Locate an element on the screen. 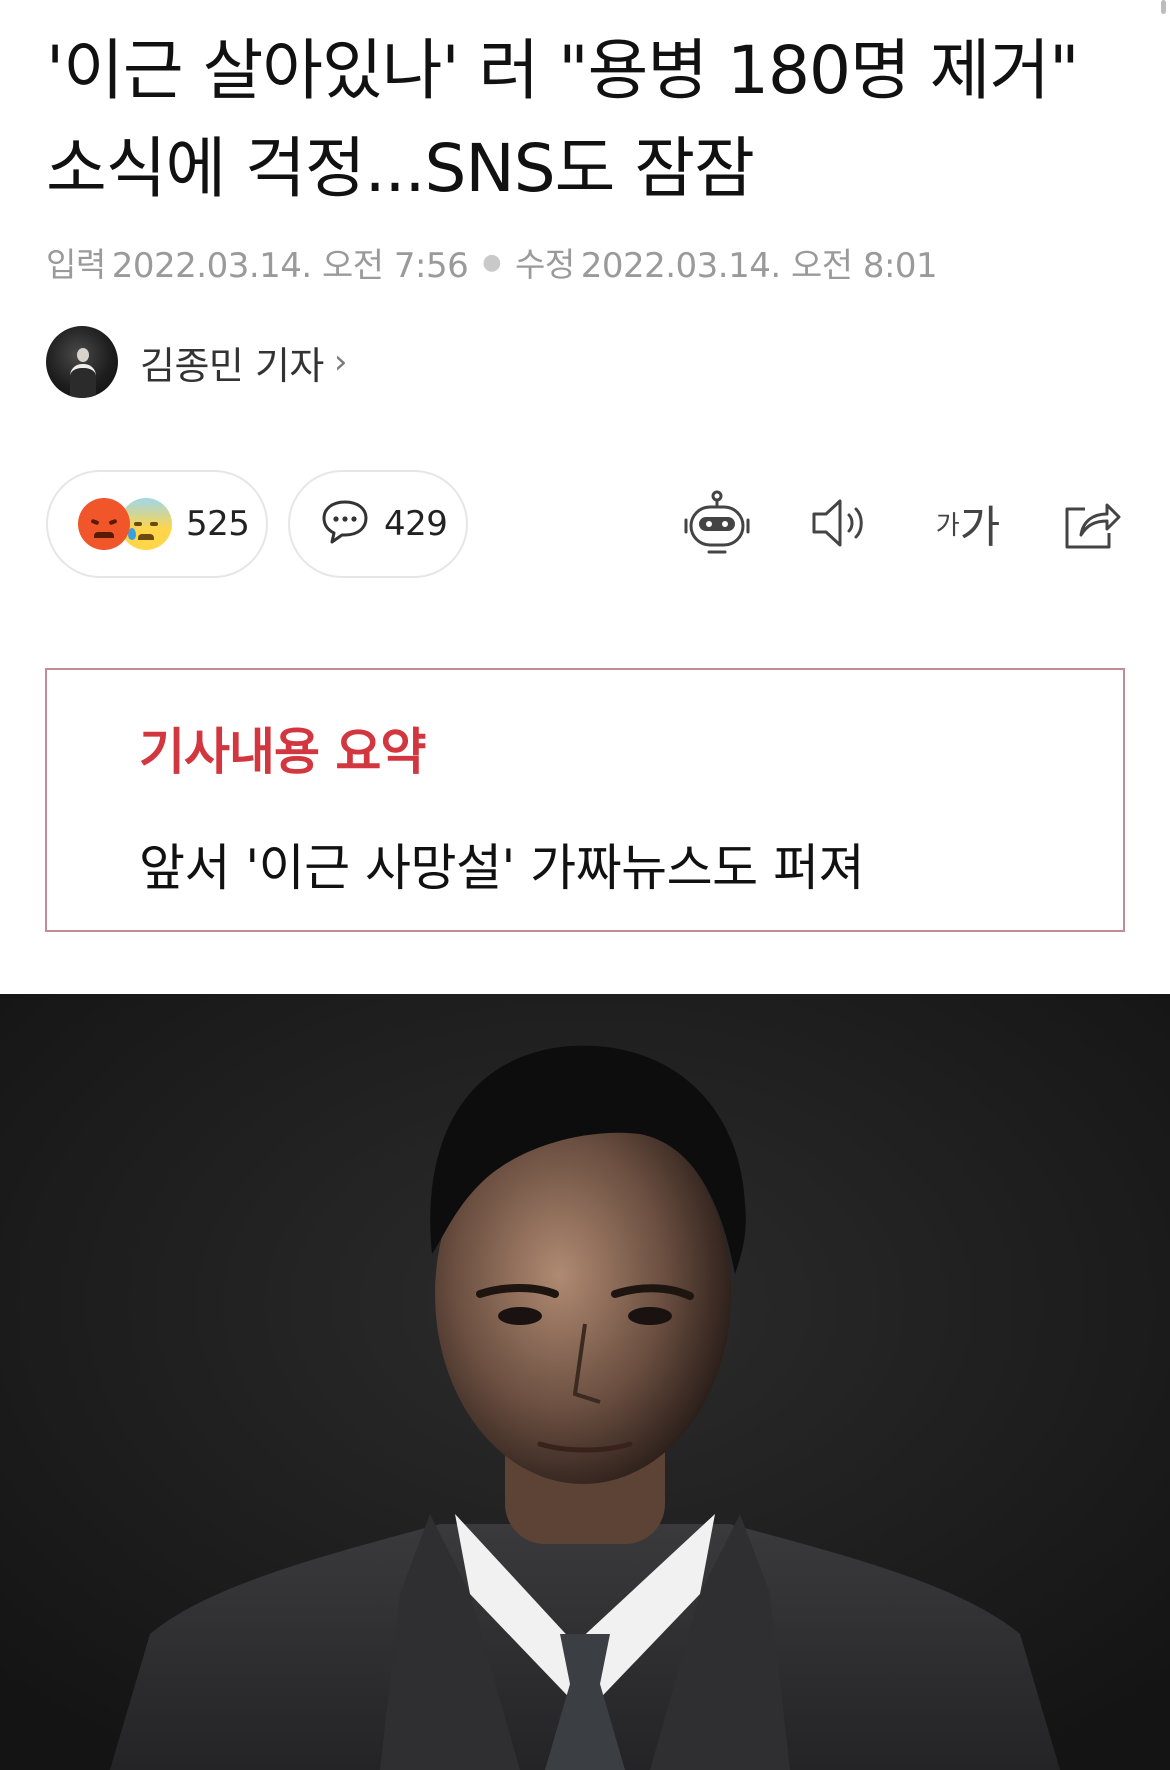  input-date: 2022.03.14. 오전 7:56 is located at coordinates (290, 265).